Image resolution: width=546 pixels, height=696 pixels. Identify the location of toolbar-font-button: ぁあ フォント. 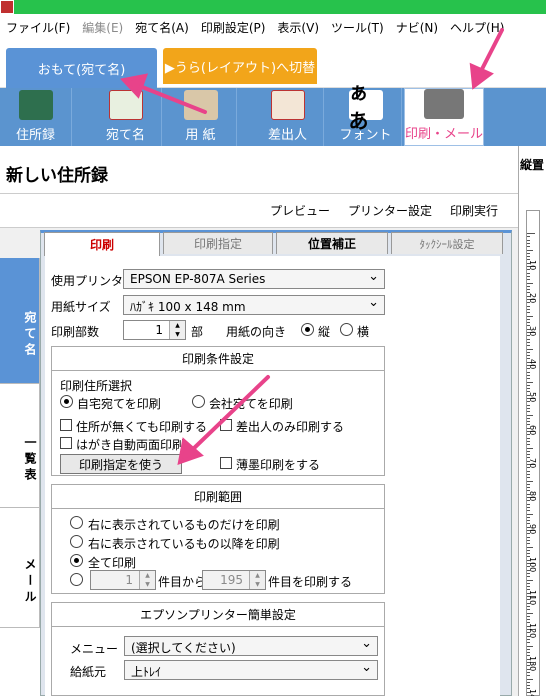
(366, 113).